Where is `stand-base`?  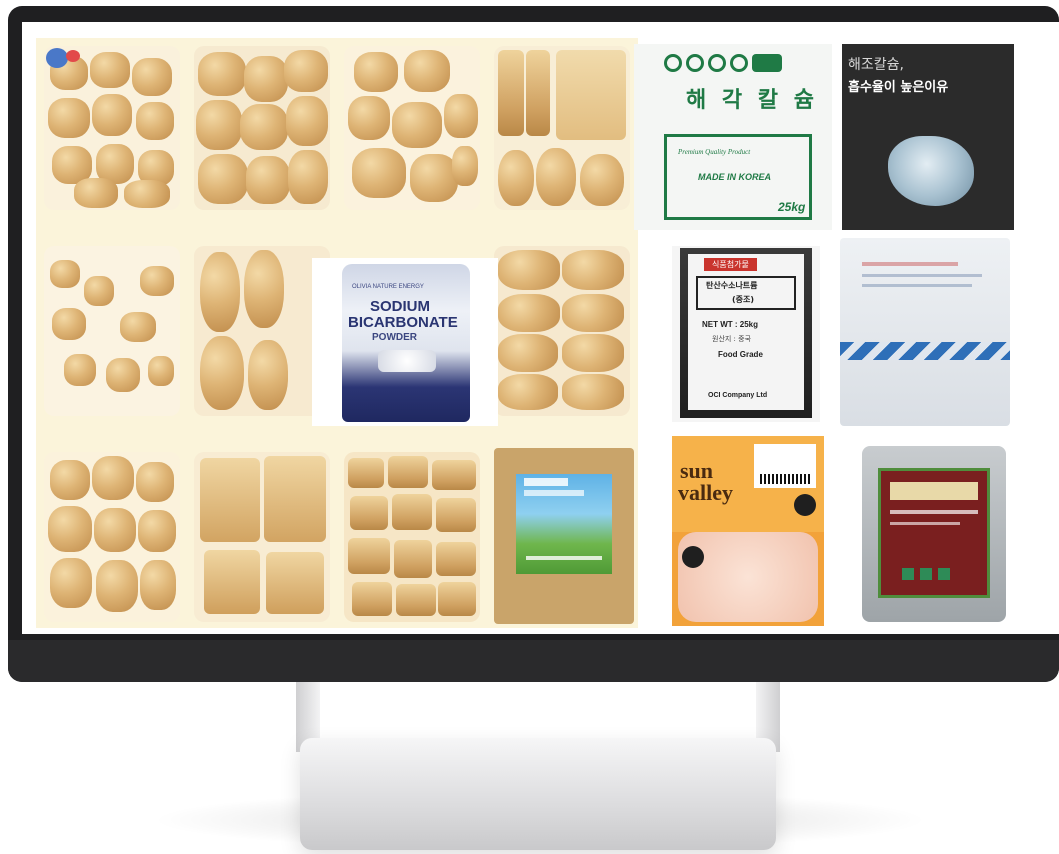 stand-base is located at coordinates (538, 794).